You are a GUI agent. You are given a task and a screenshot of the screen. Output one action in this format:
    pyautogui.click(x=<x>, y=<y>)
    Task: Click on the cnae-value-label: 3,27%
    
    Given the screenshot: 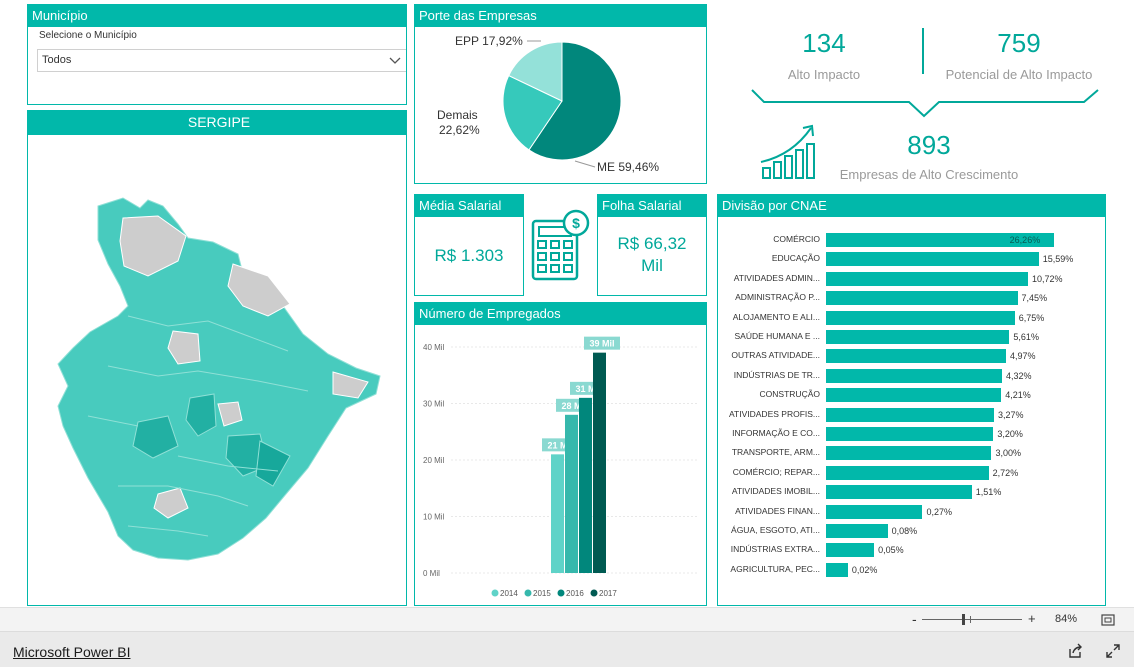 What is the action you would take?
    pyautogui.click(x=1010, y=414)
    